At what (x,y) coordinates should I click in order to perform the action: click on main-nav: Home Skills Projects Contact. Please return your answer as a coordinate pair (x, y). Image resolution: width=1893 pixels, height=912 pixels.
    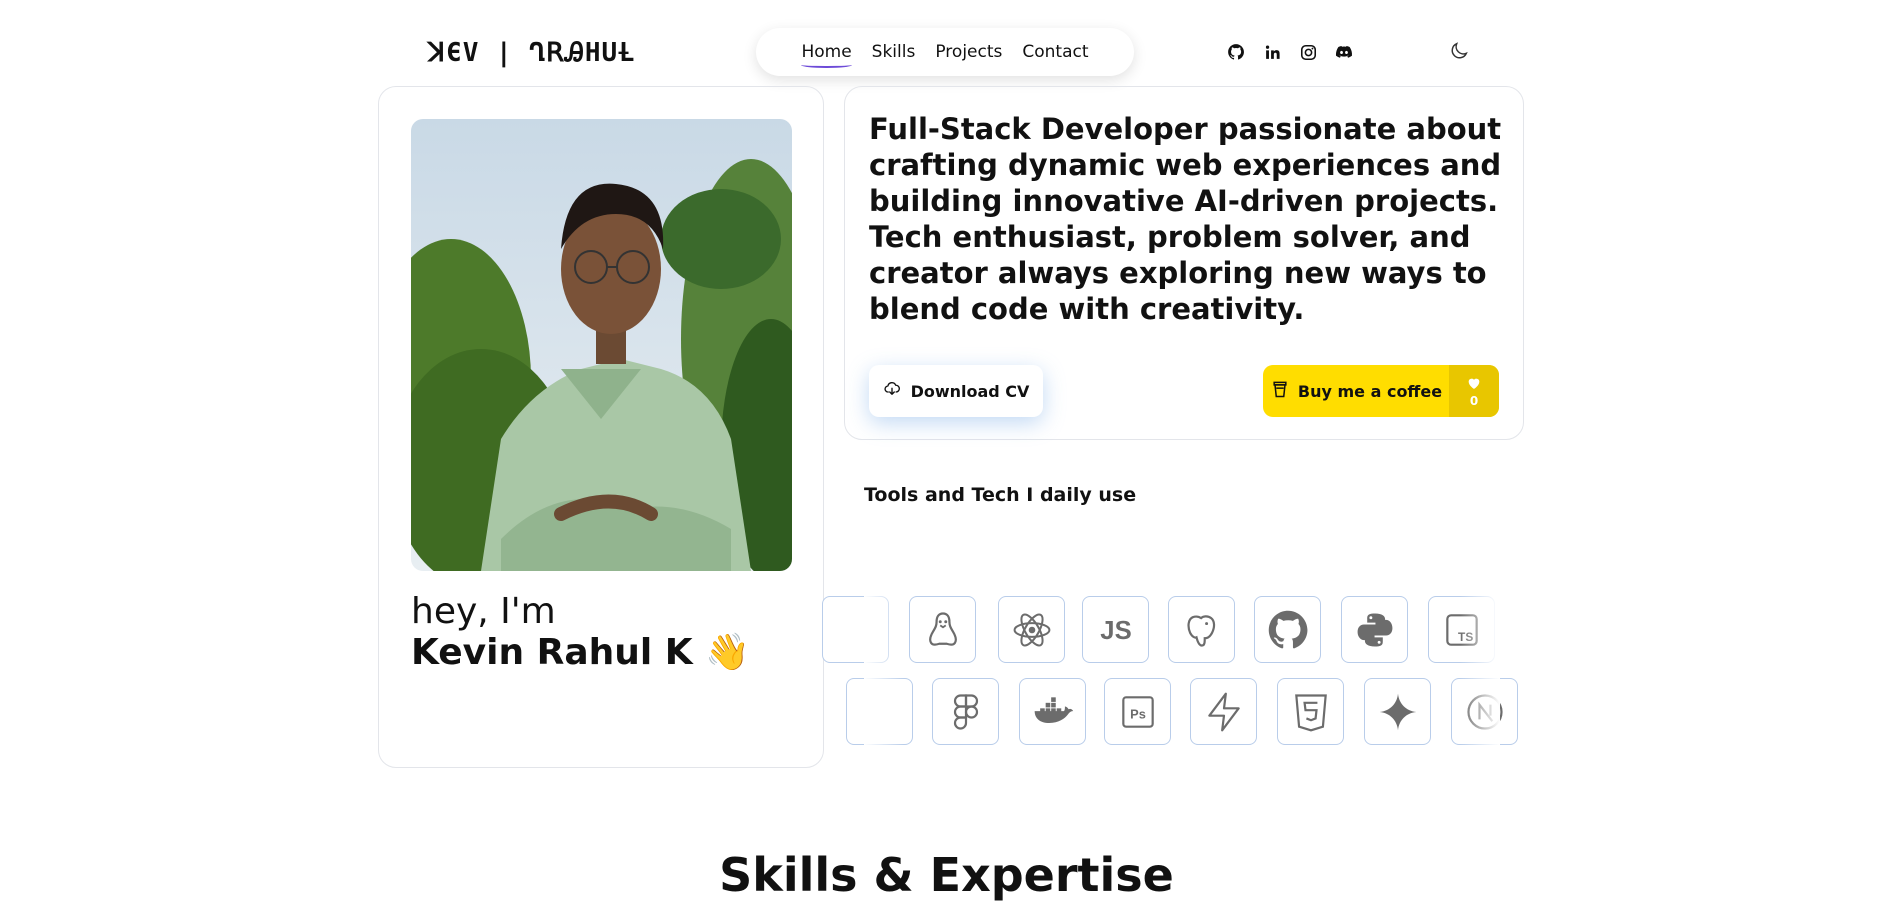
    Looking at the image, I should click on (945, 52).